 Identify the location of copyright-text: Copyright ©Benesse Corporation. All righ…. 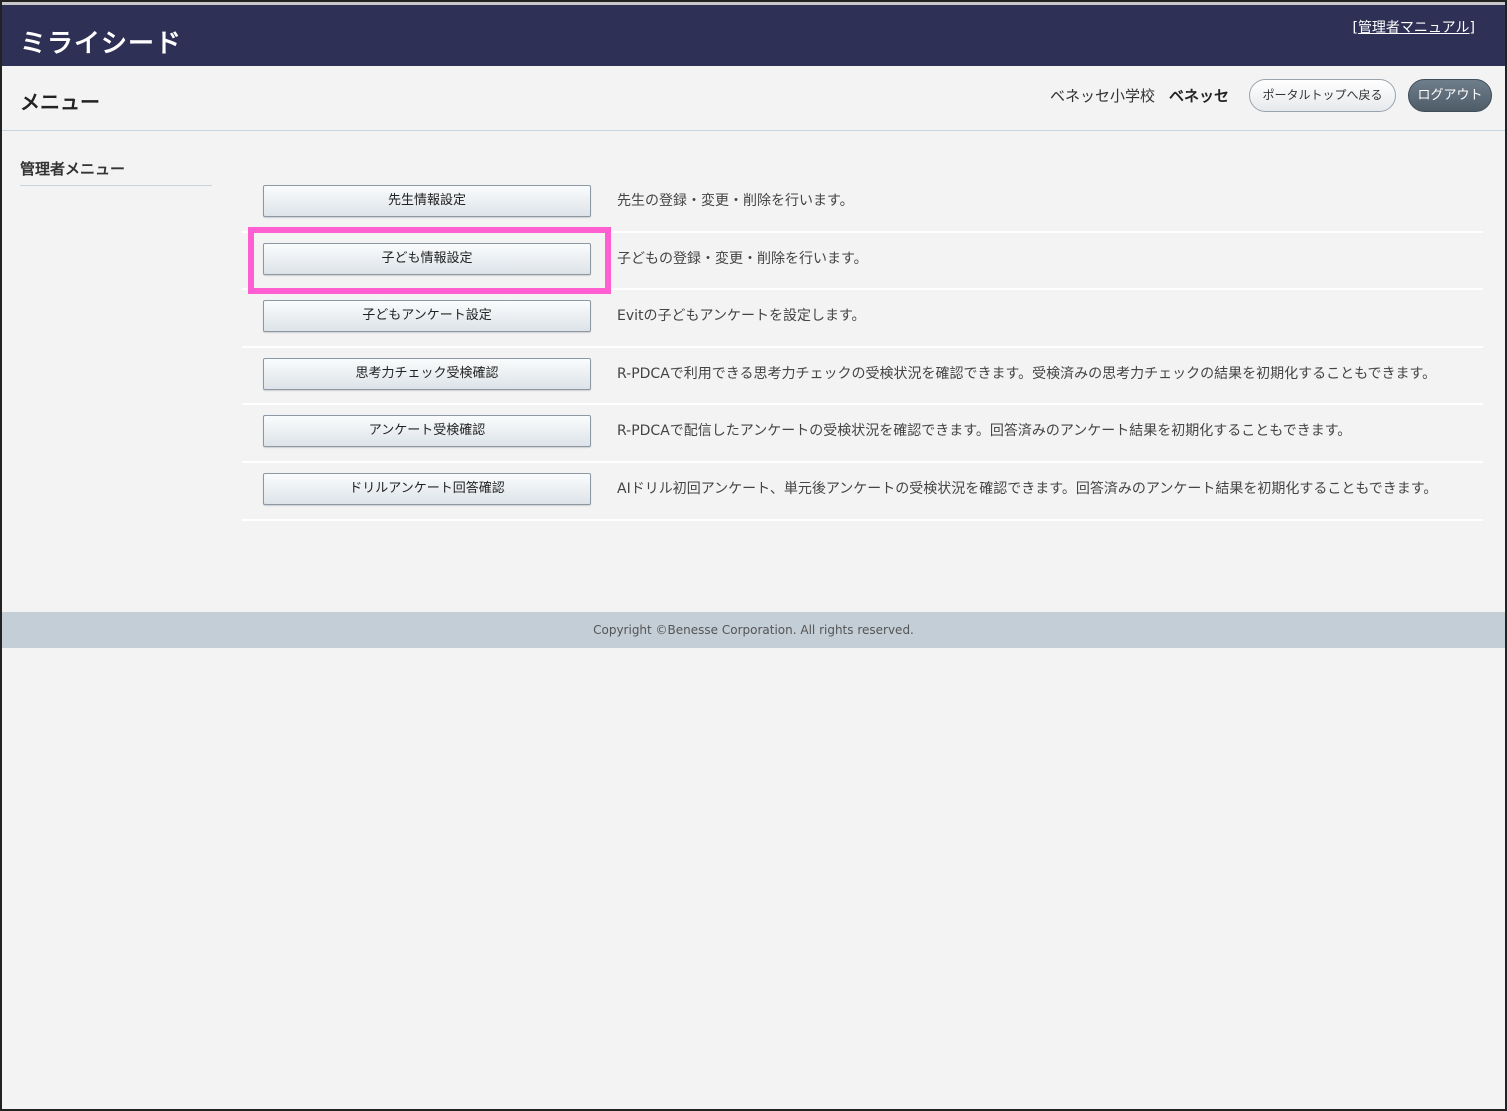
(753, 630).